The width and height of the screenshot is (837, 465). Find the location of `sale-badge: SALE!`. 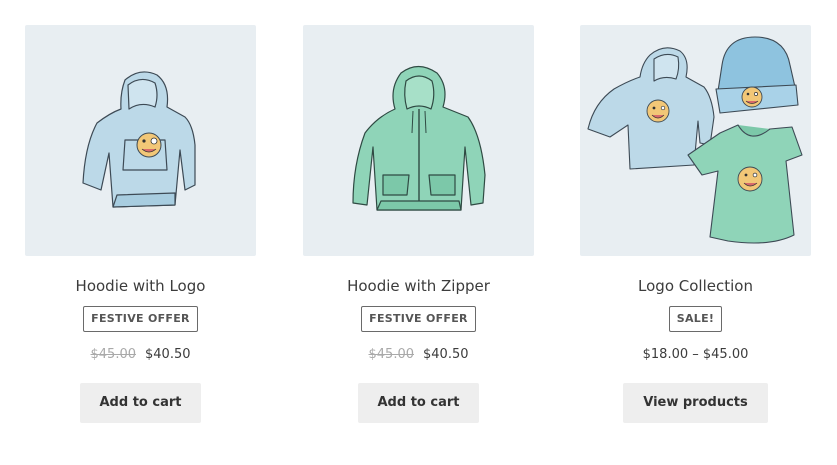

sale-badge: SALE! is located at coordinates (695, 319).